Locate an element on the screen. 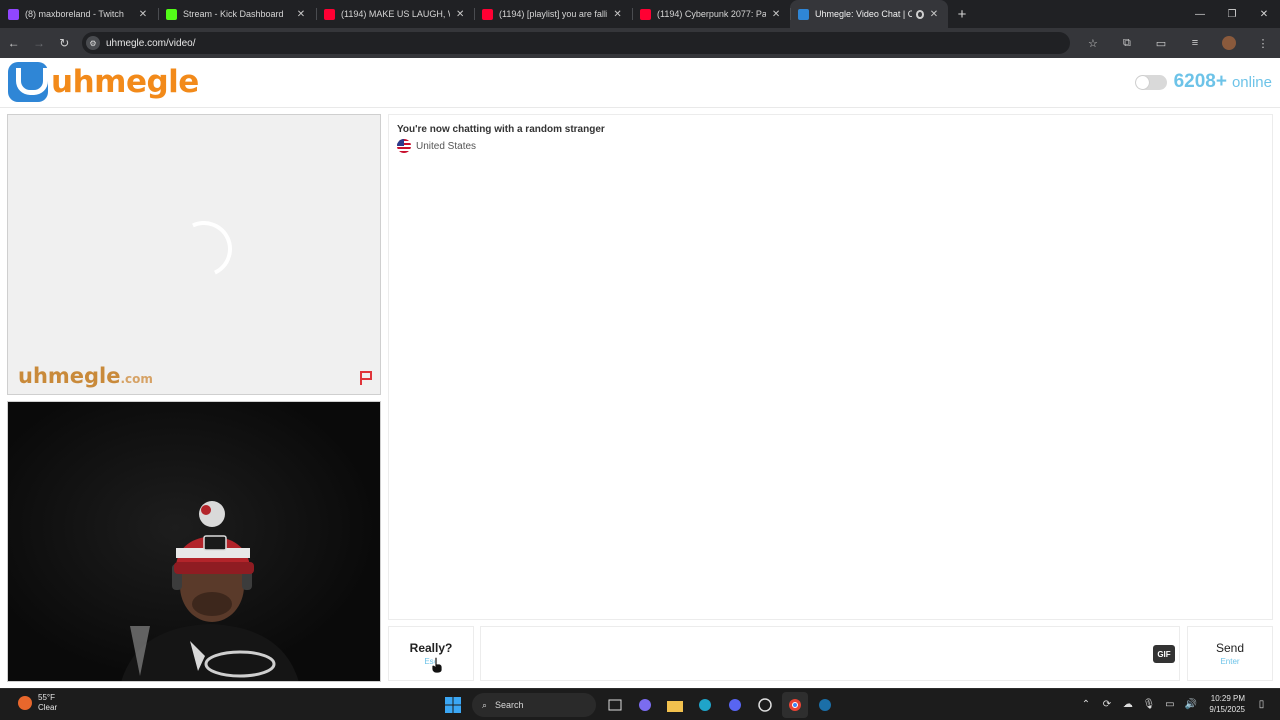 Image resolution: width=1280 pixels, height=720 pixels. cloud-icon: ☁ is located at coordinates (1127, 704).